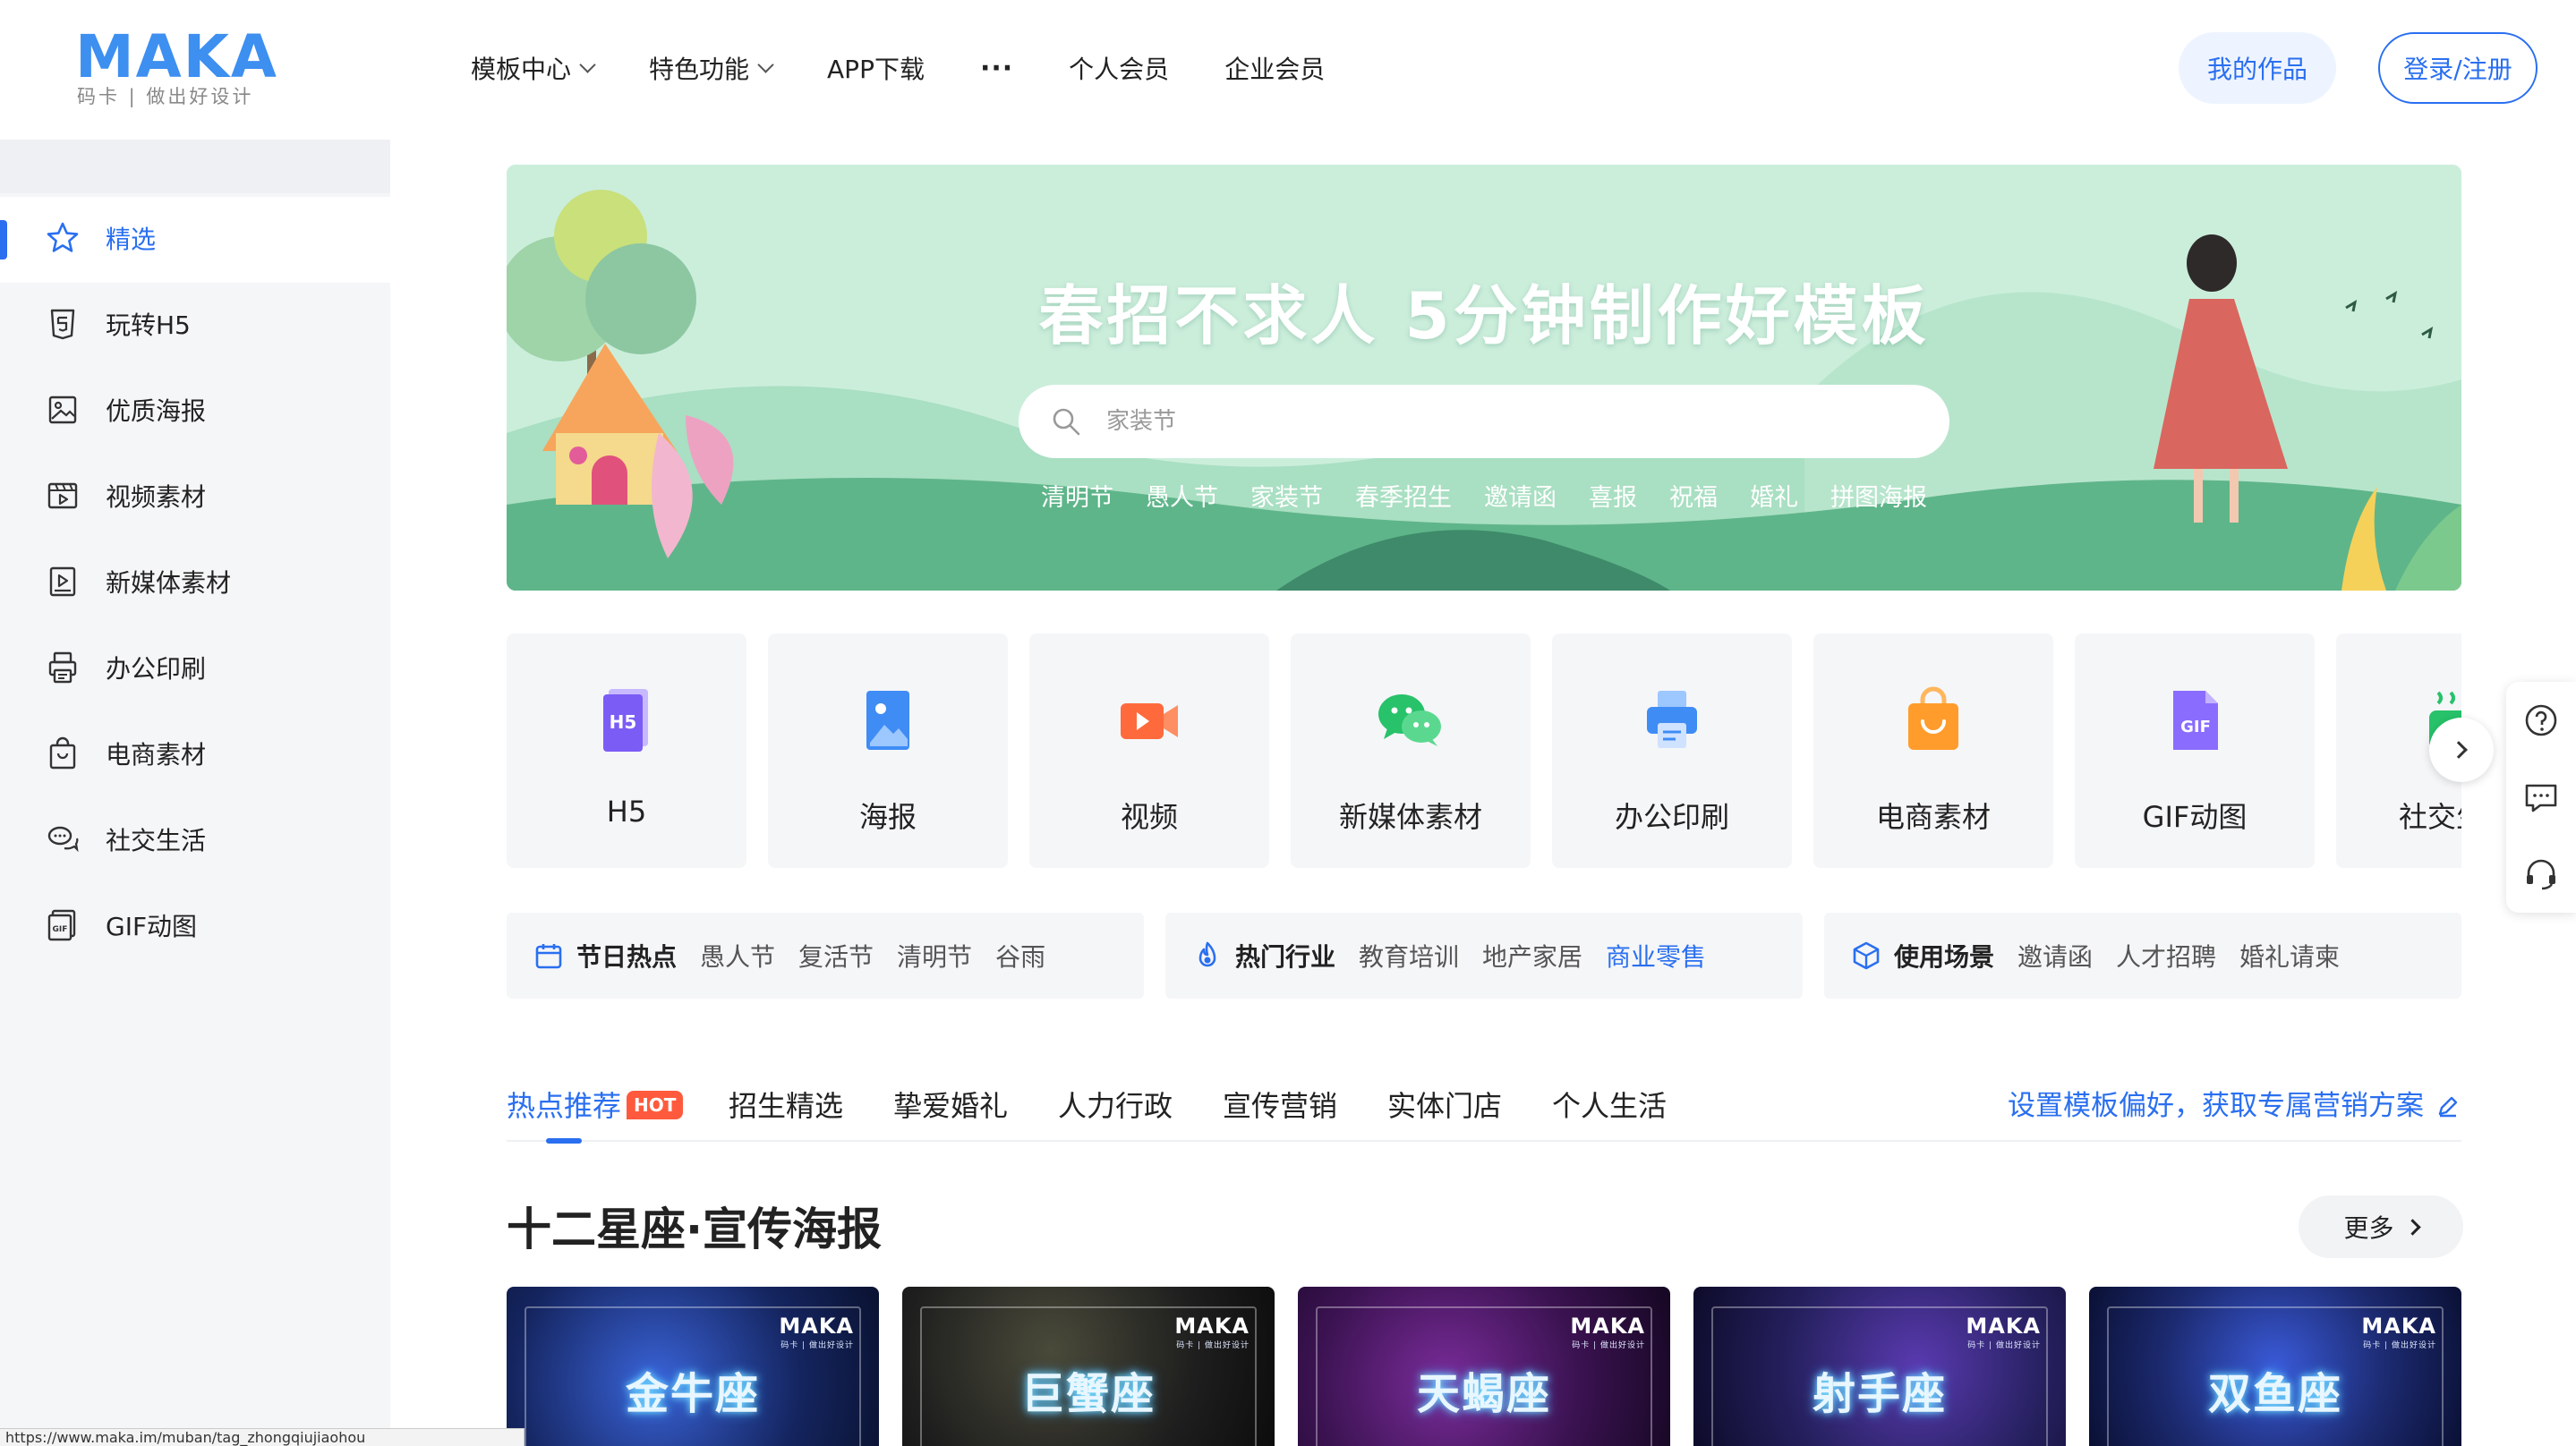 Image resolution: width=2576 pixels, height=1446 pixels. What do you see at coordinates (195, 498) in the screenshot?
I see `sidebar-item-video: 视频素材` at bounding box center [195, 498].